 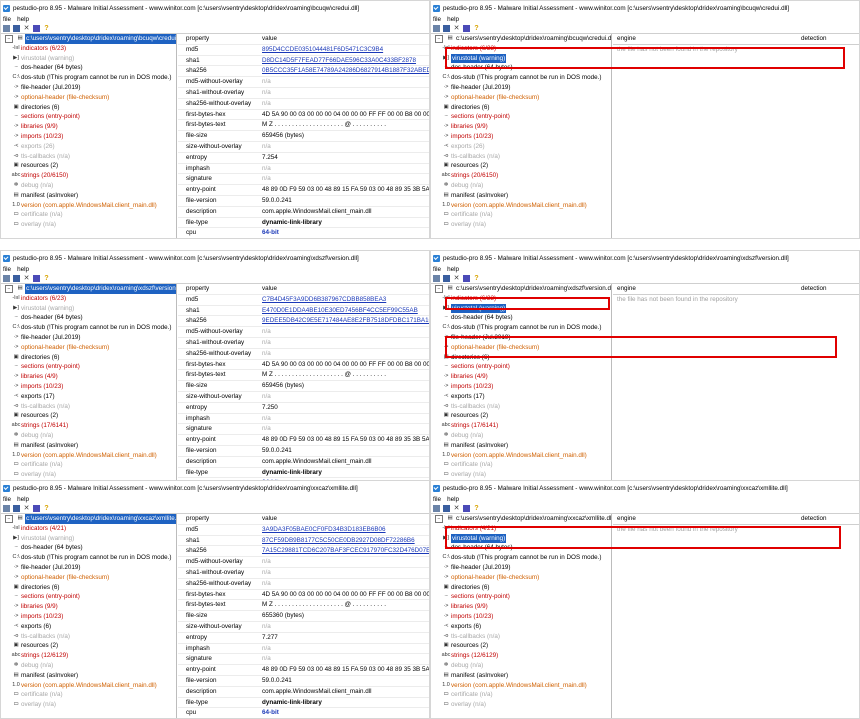 What do you see at coordinates (466, 28) in the screenshot?
I see `export-icon` at bounding box center [466, 28].